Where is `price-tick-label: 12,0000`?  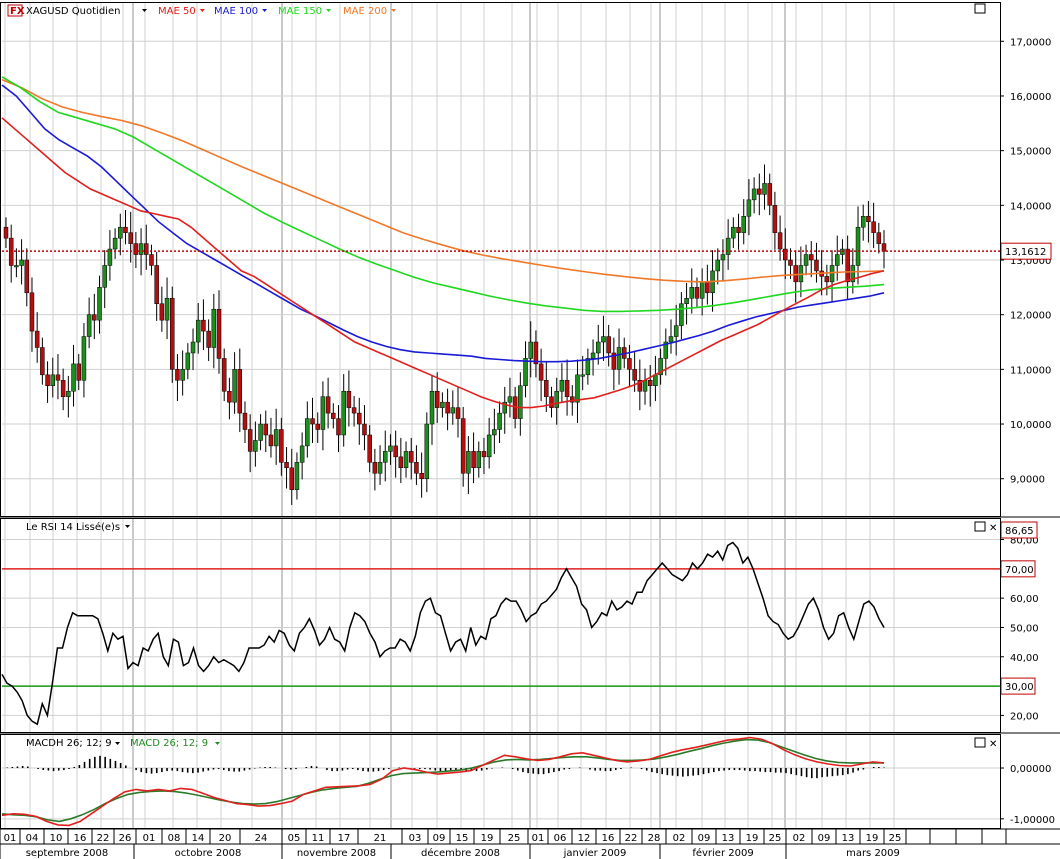
price-tick-label: 12,0000 is located at coordinates (1030, 316).